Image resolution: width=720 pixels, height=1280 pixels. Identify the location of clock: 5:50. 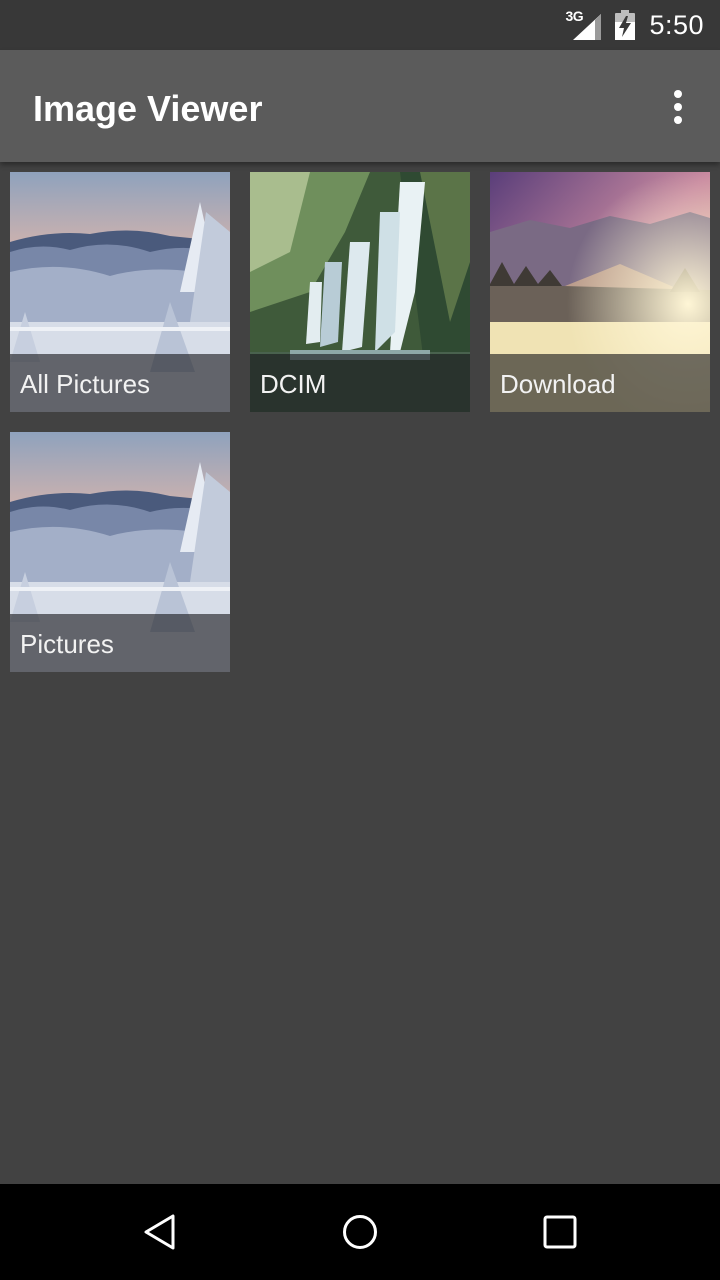
(676, 24).